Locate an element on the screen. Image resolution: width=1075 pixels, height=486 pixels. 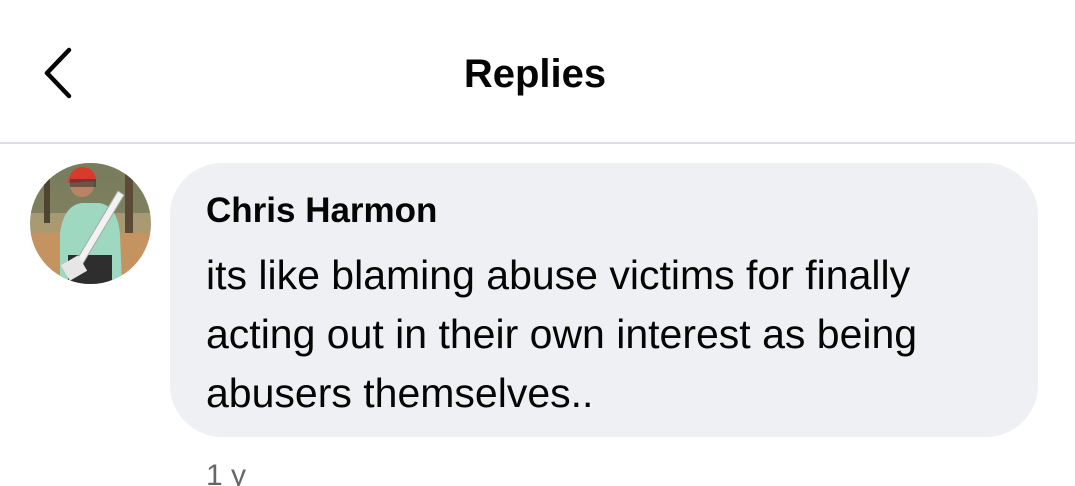
profile-photo-icon is located at coordinates (90, 223).